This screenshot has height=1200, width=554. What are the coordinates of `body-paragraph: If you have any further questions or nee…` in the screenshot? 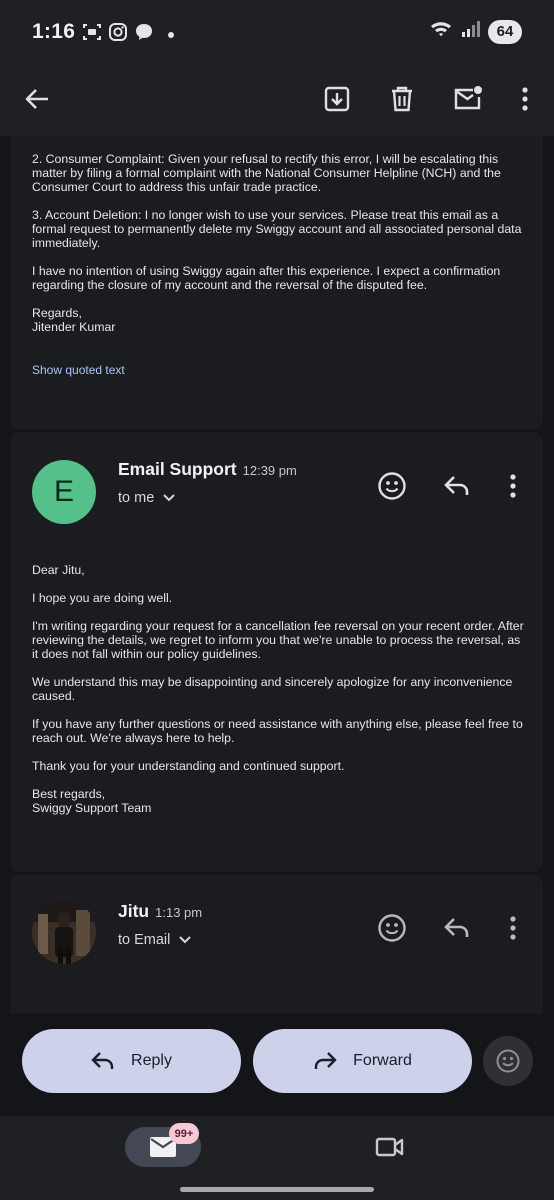 It's located at (277, 731).